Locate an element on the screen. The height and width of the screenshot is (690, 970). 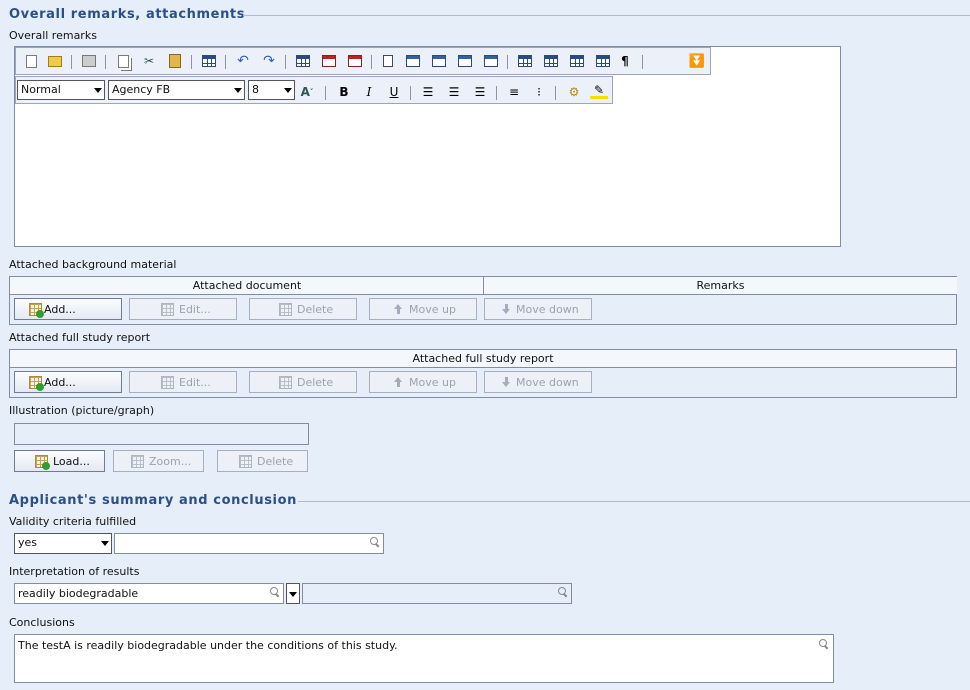
italic-icon: I is located at coordinates (369, 92).